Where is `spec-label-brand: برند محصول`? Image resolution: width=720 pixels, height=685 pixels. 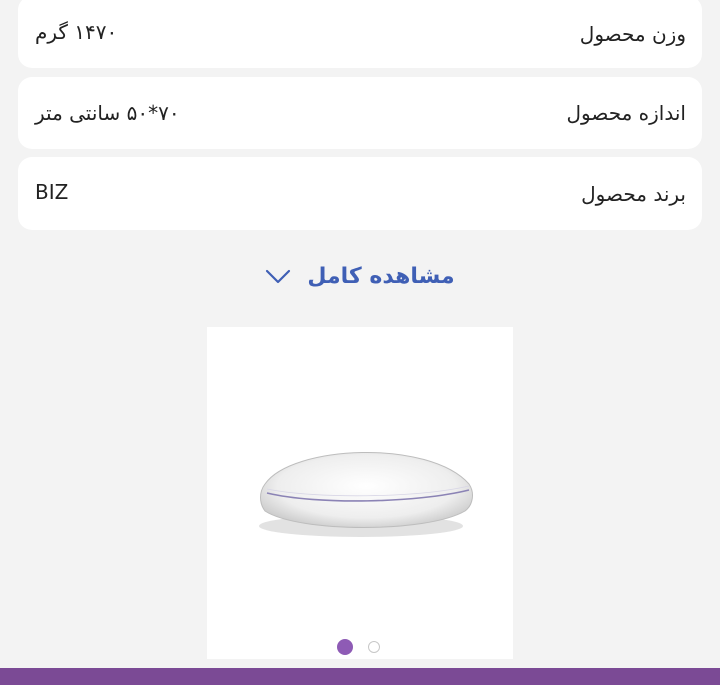 spec-label-brand: برند محصول is located at coordinates (633, 193).